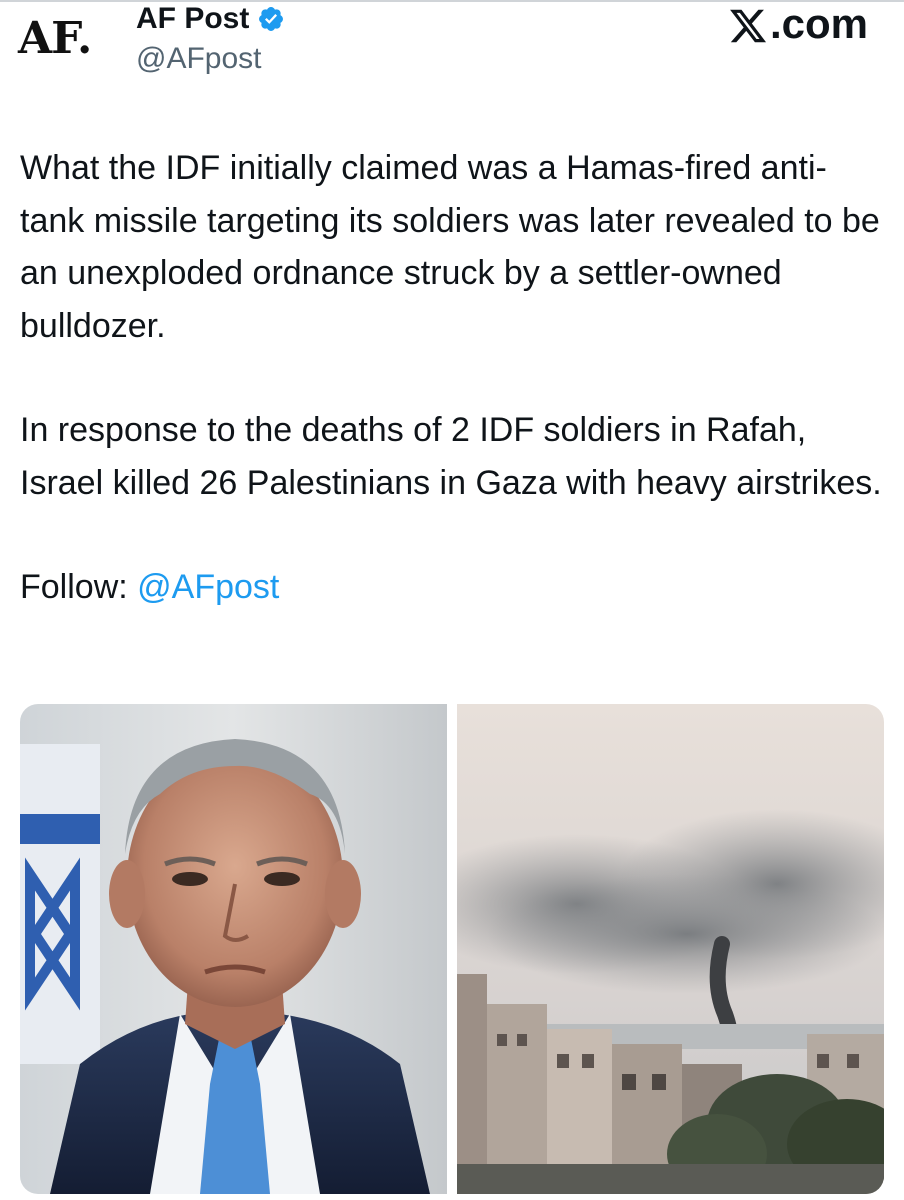 Image resolution: width=904 pixels, height=1200 pixels. I want to click on author-name-row: AF Post, so click(210, 19).